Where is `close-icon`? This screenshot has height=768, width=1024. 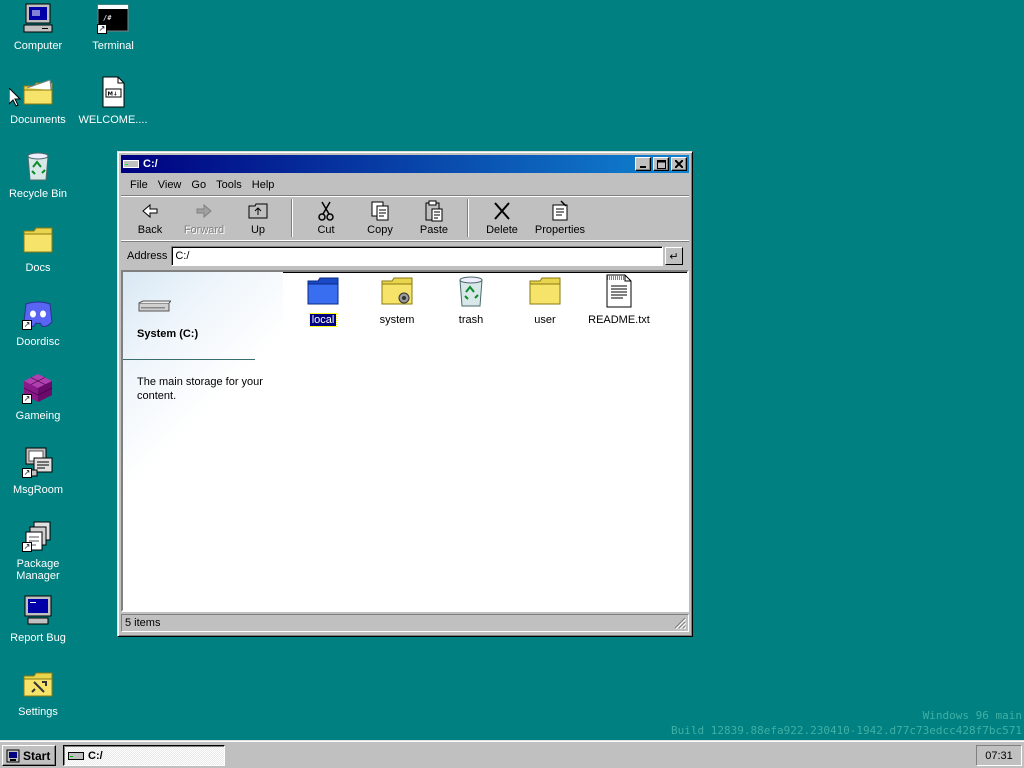 close-icon is located at coordinates (679, 164).